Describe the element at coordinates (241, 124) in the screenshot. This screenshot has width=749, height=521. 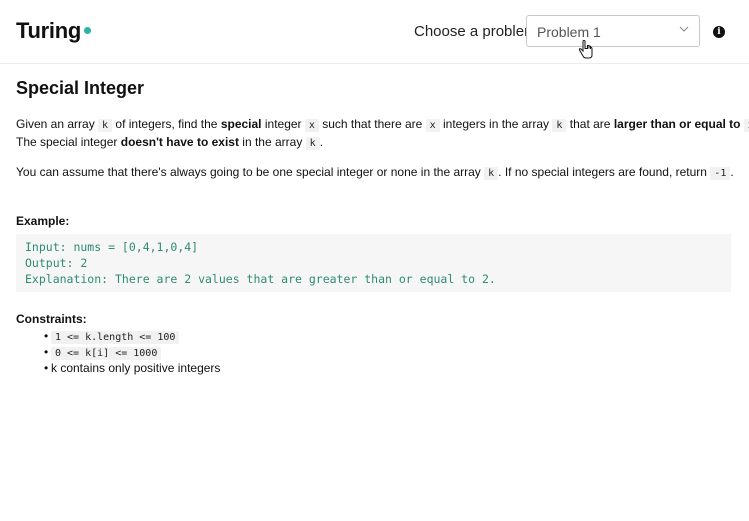
I see `desc-bold: special` at that location.